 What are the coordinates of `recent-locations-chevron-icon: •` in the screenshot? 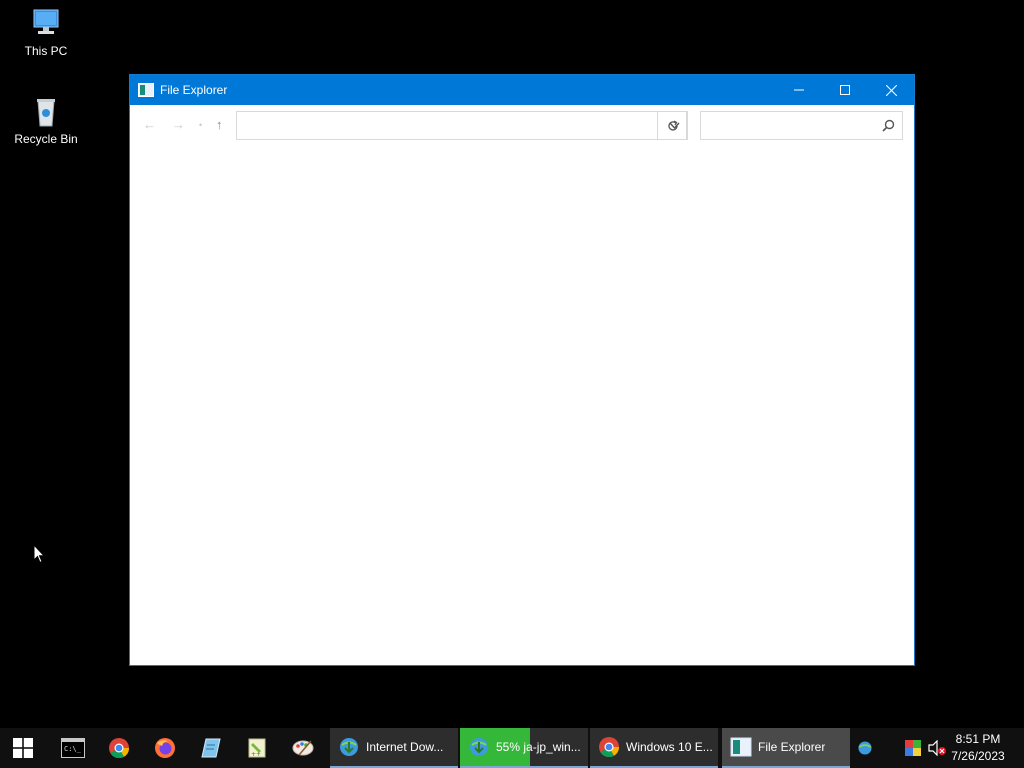 It's located at (200, 125).